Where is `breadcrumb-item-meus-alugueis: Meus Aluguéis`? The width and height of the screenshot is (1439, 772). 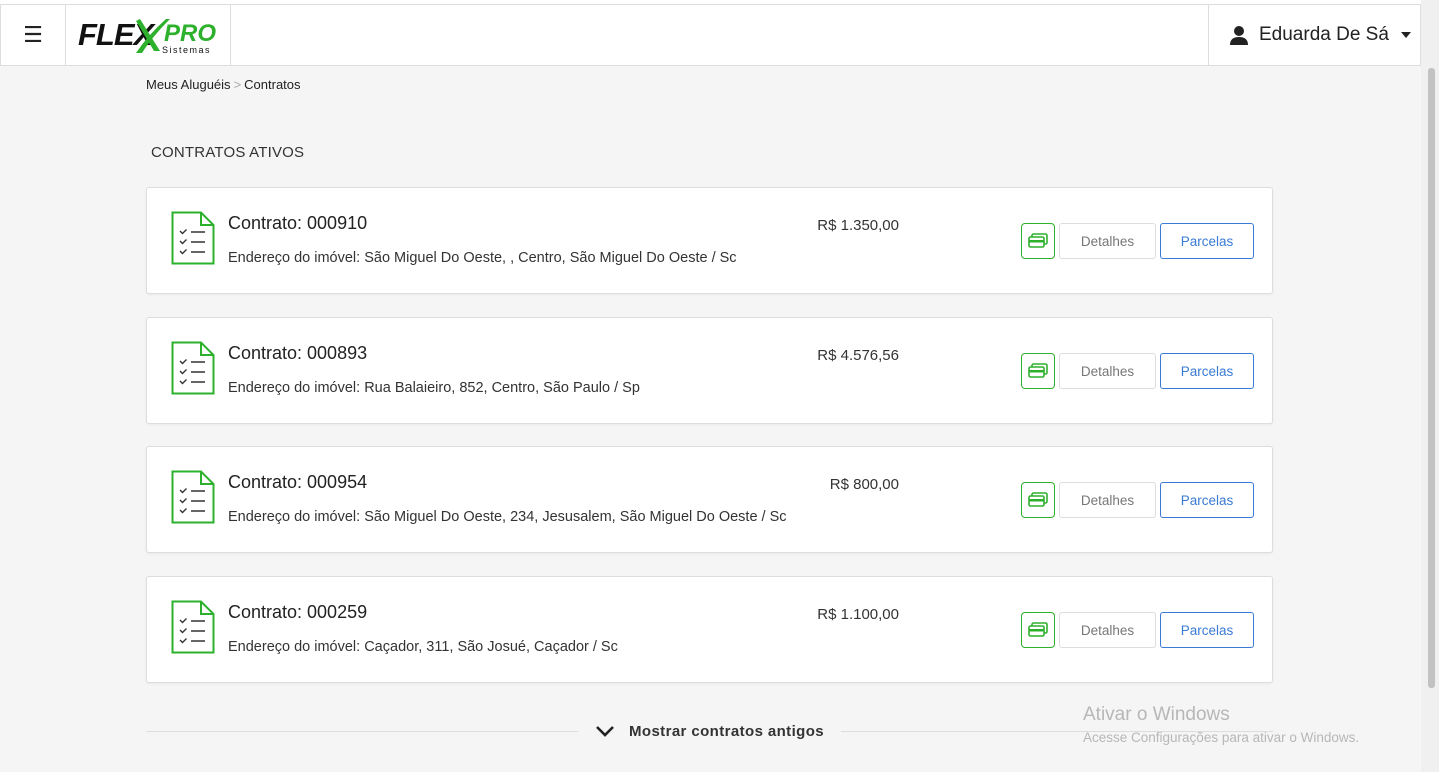 breadcrumb-item-meus-alugueis: Meus Aluguéis is located at coordinates (188, 84).